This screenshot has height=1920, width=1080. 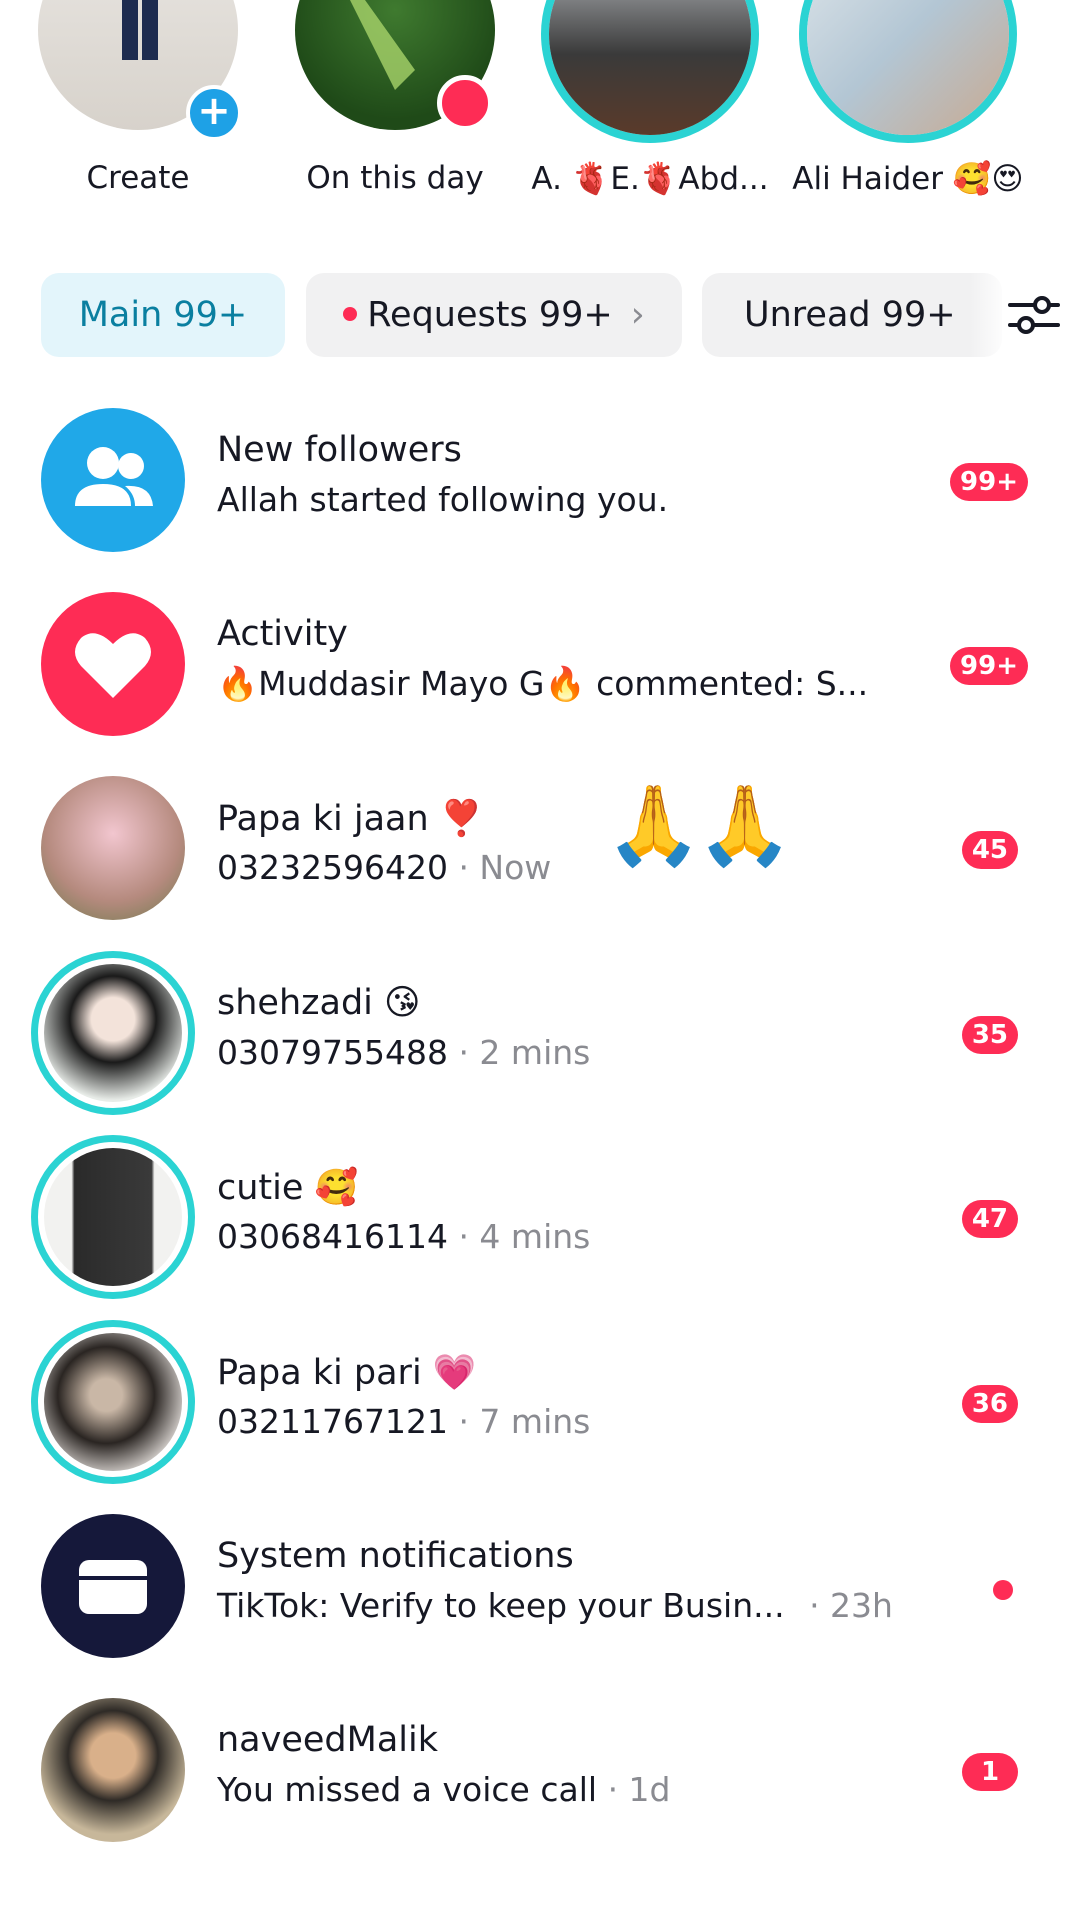 I want to click on heart-icon, so click(x=113, y=665).